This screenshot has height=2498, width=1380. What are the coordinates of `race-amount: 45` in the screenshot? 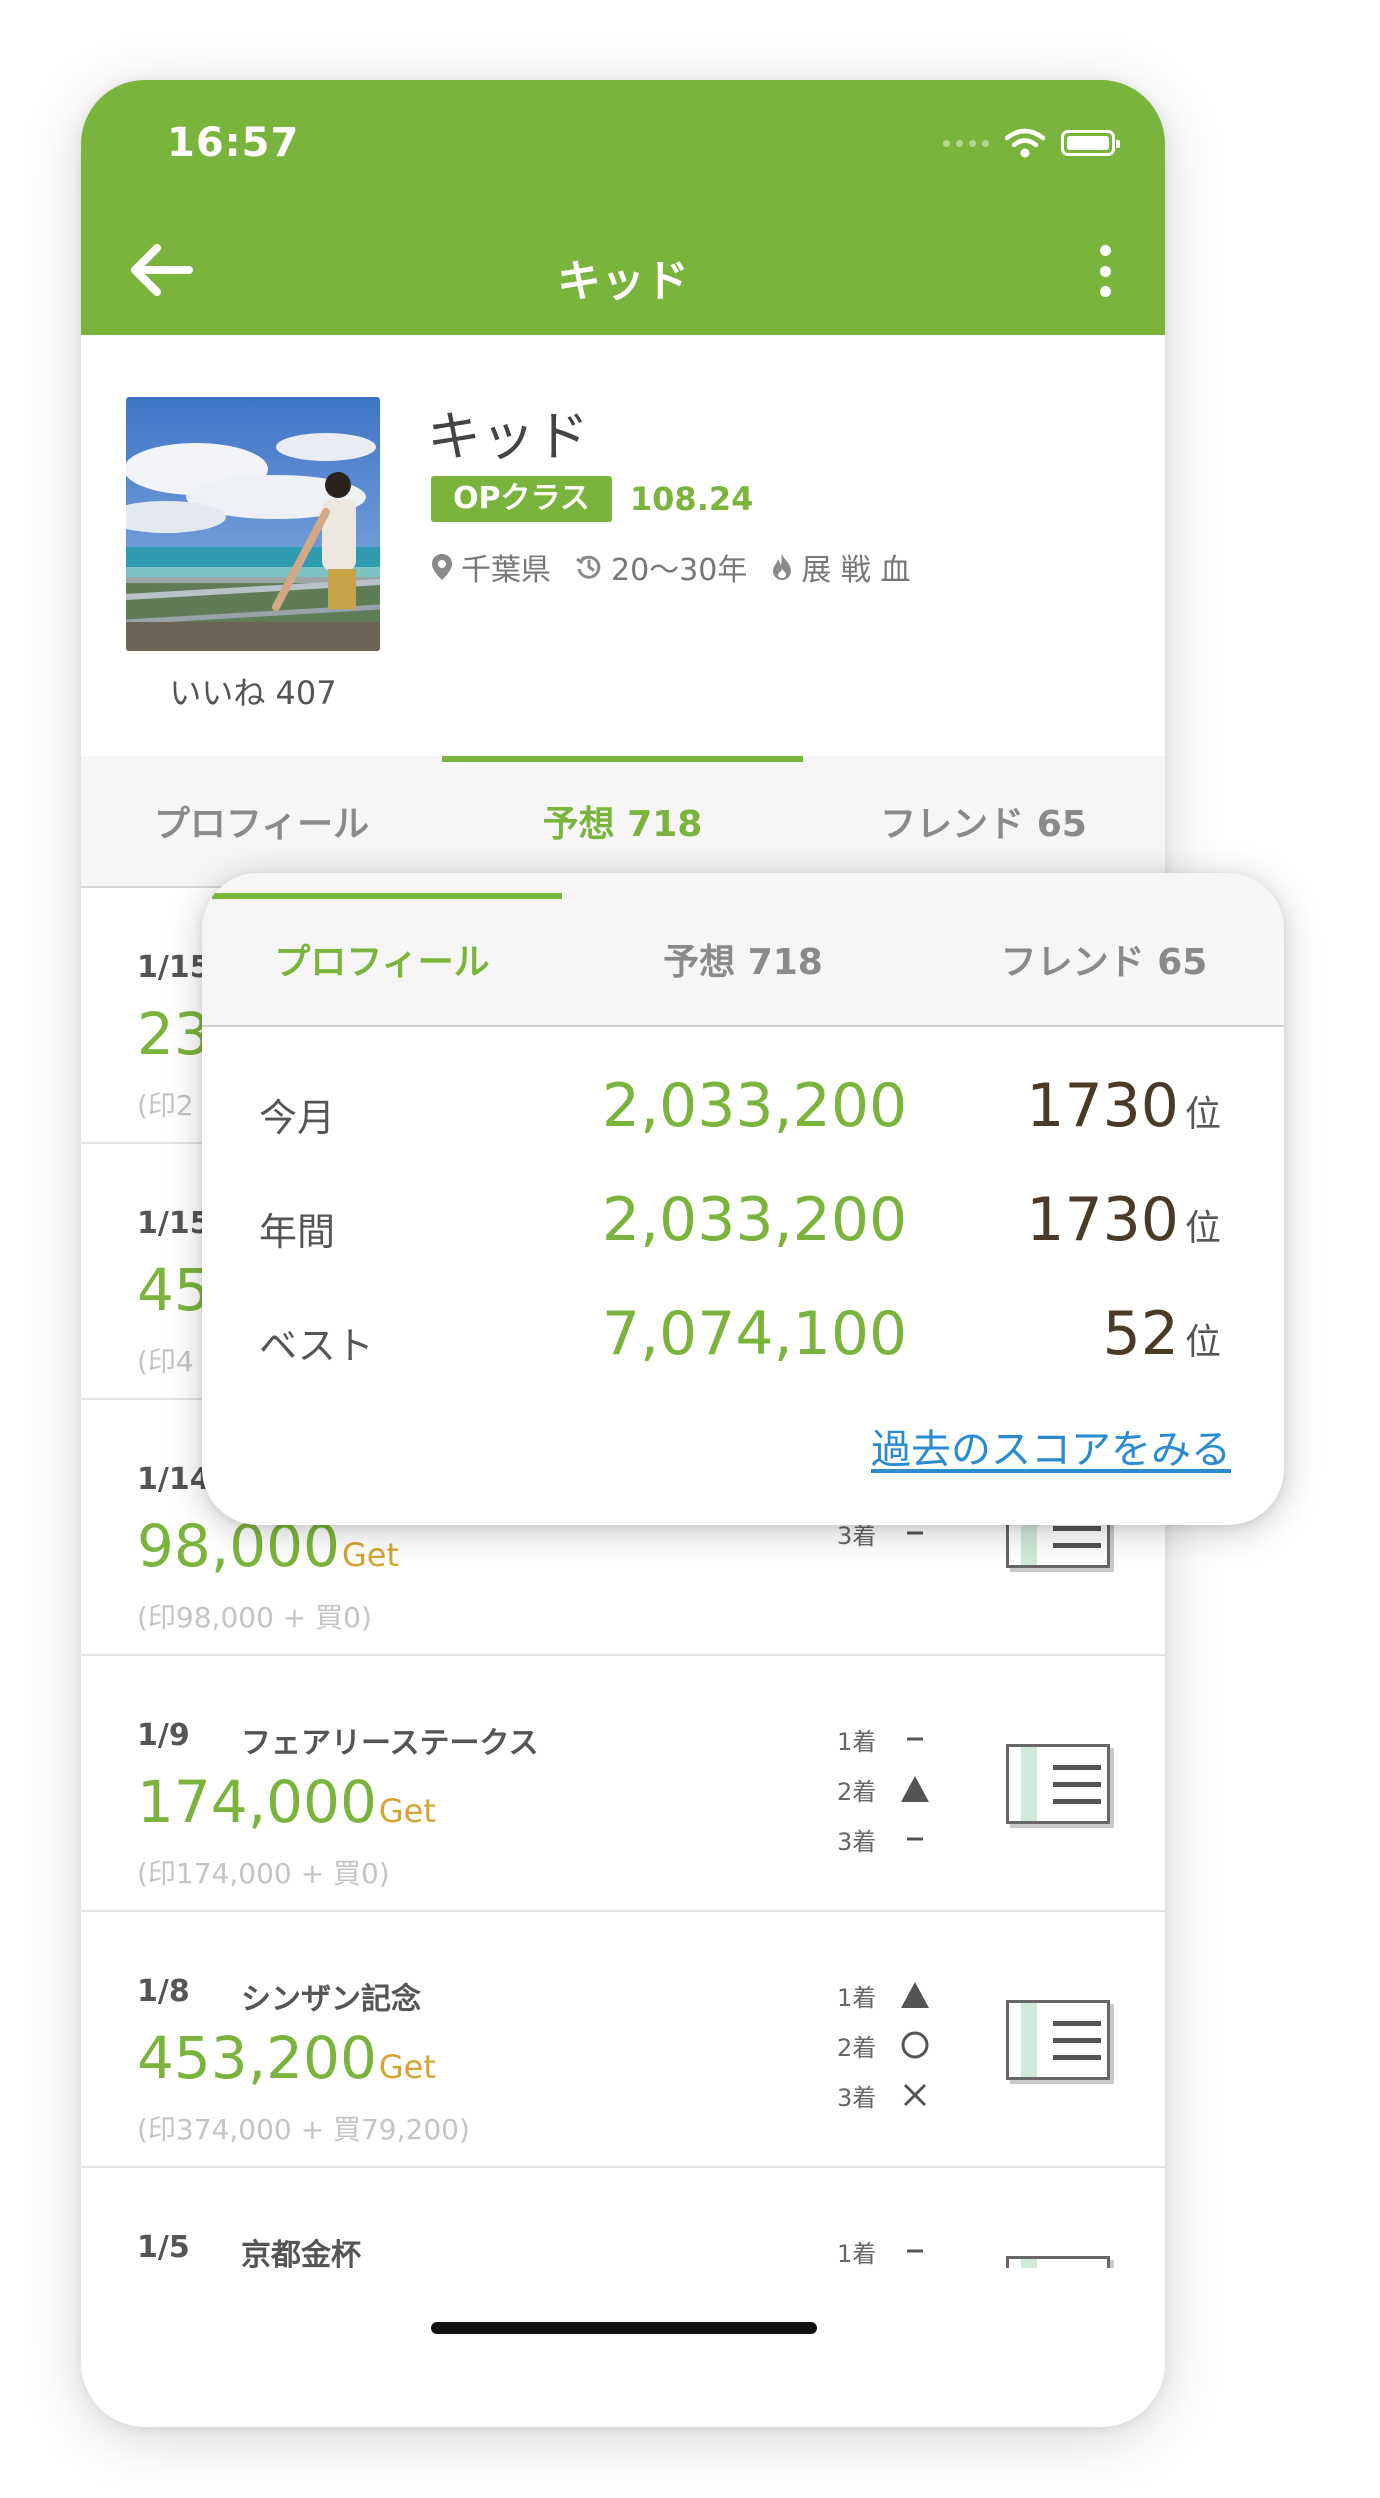 It's located at (174, 1290).